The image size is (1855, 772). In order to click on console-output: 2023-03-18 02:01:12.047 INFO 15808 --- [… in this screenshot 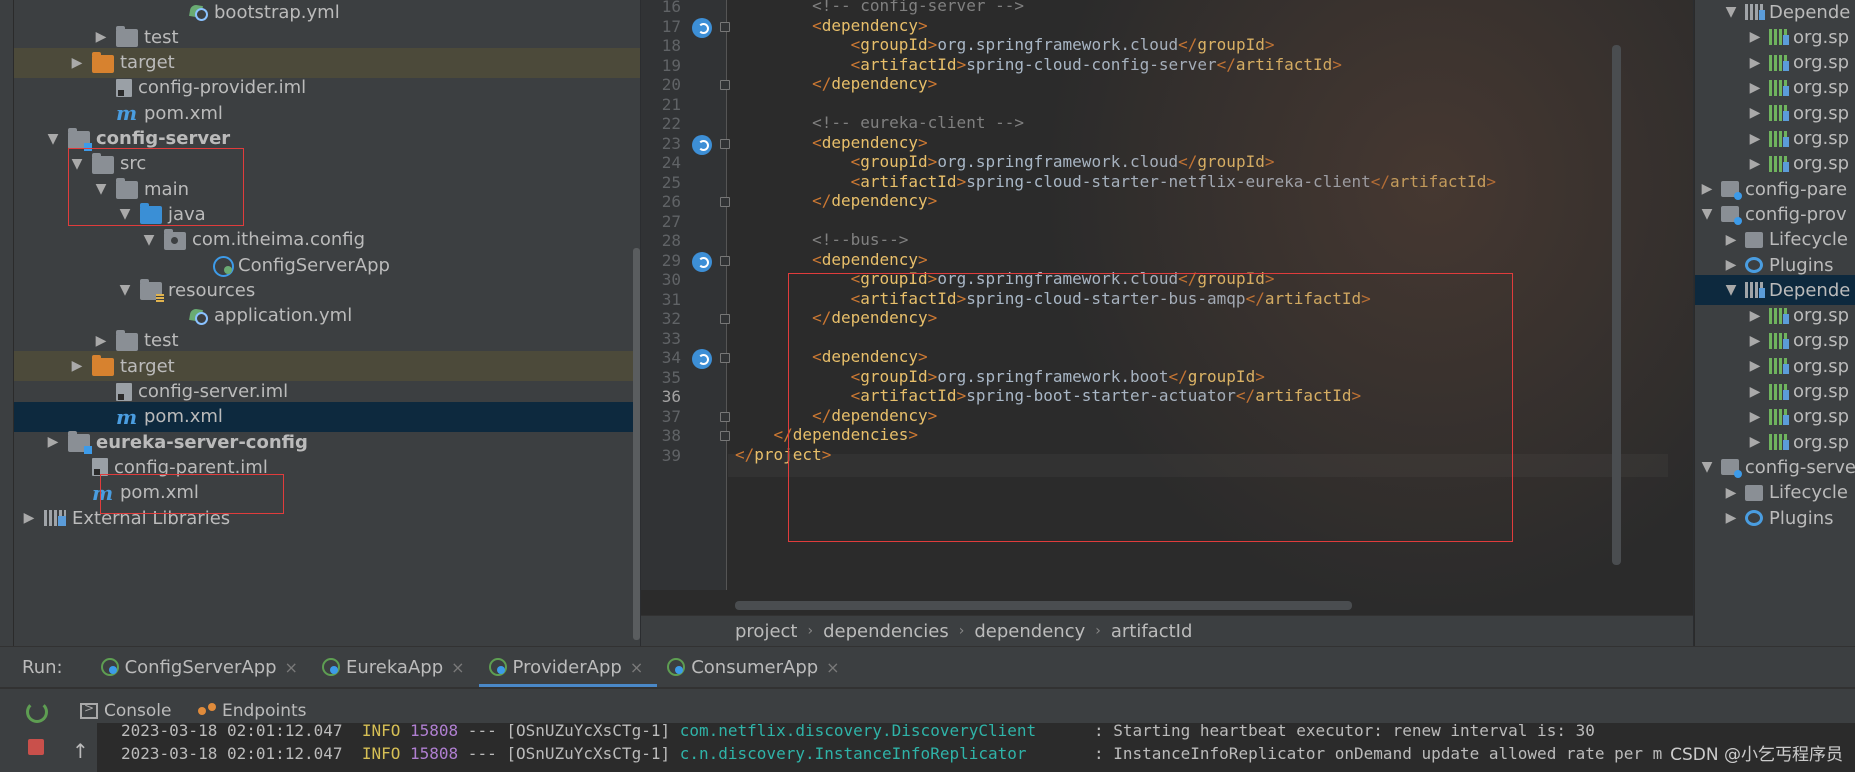, I will do `click(976, 746)`.